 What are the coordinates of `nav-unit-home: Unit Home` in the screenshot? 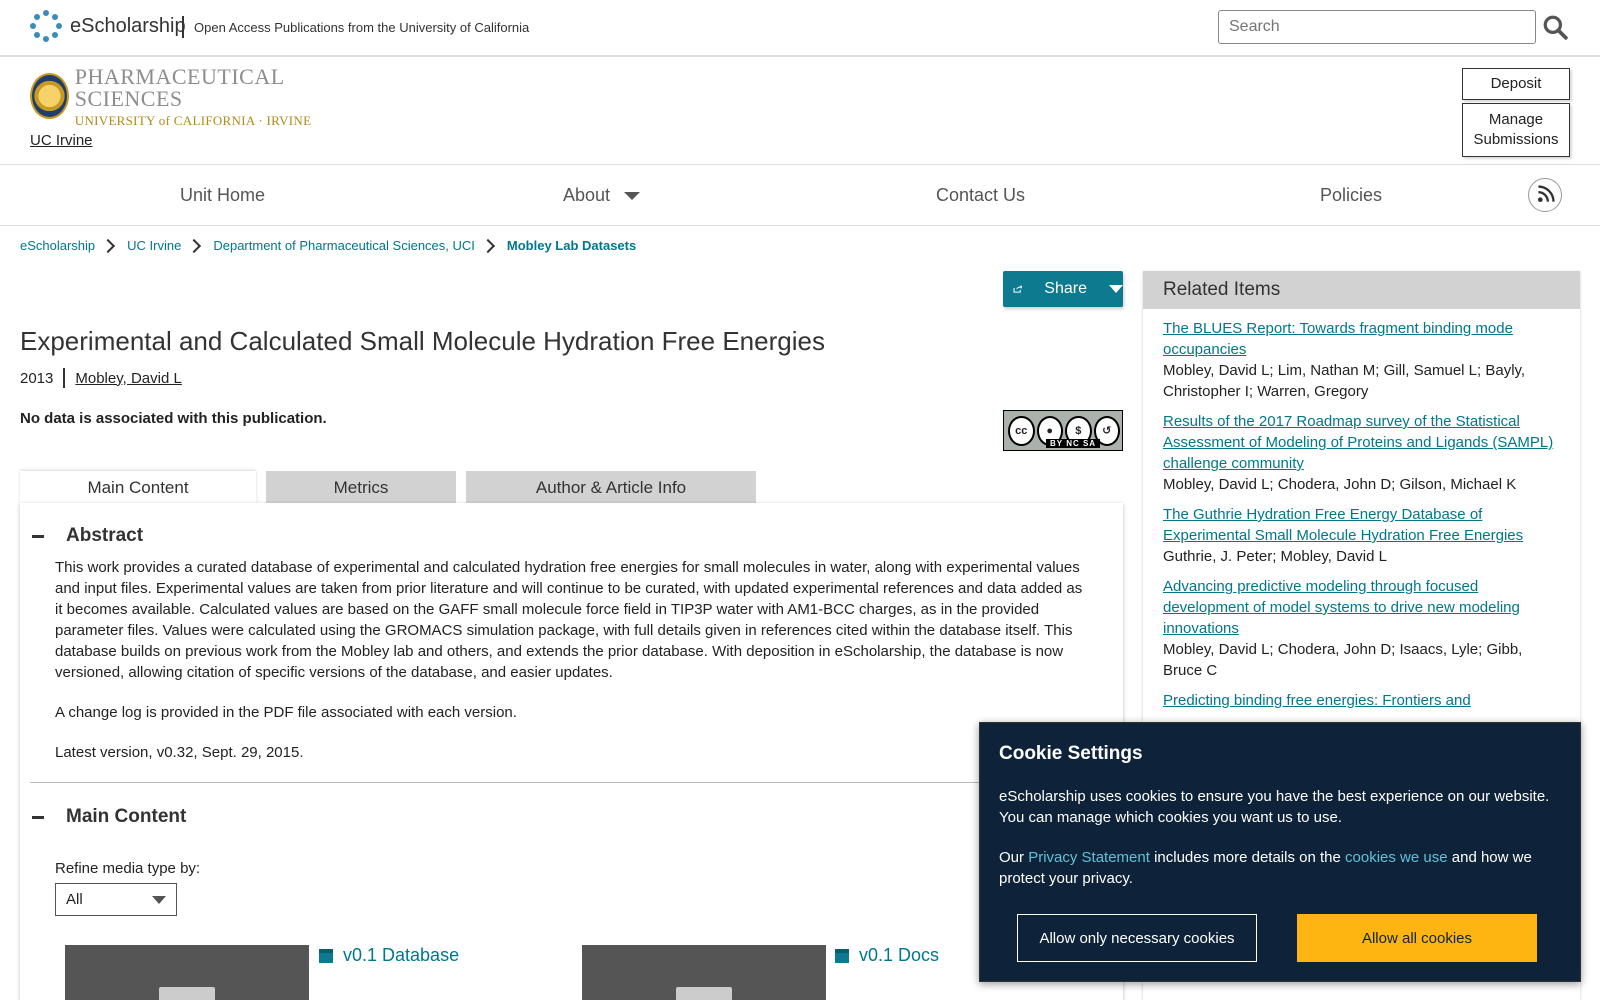 It's located at (222, 195).